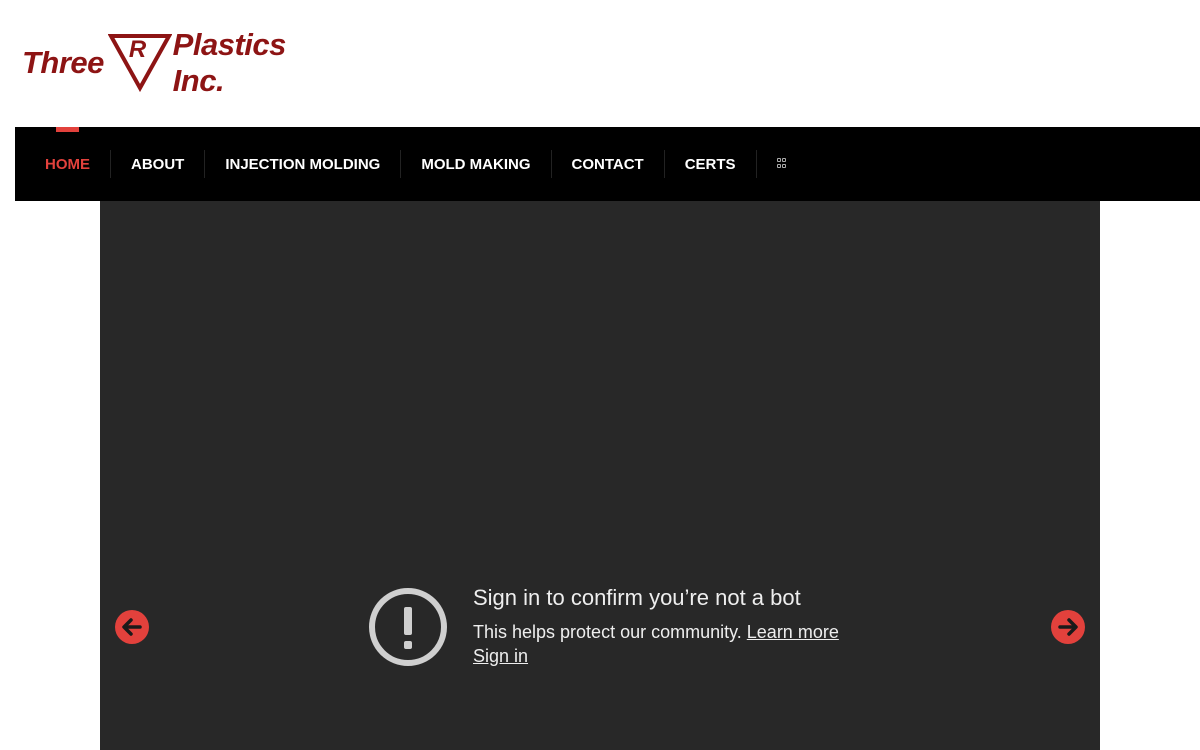  I want to click on nav-item-injection-molding: INJECTION MOLDING, so click(302, 164).